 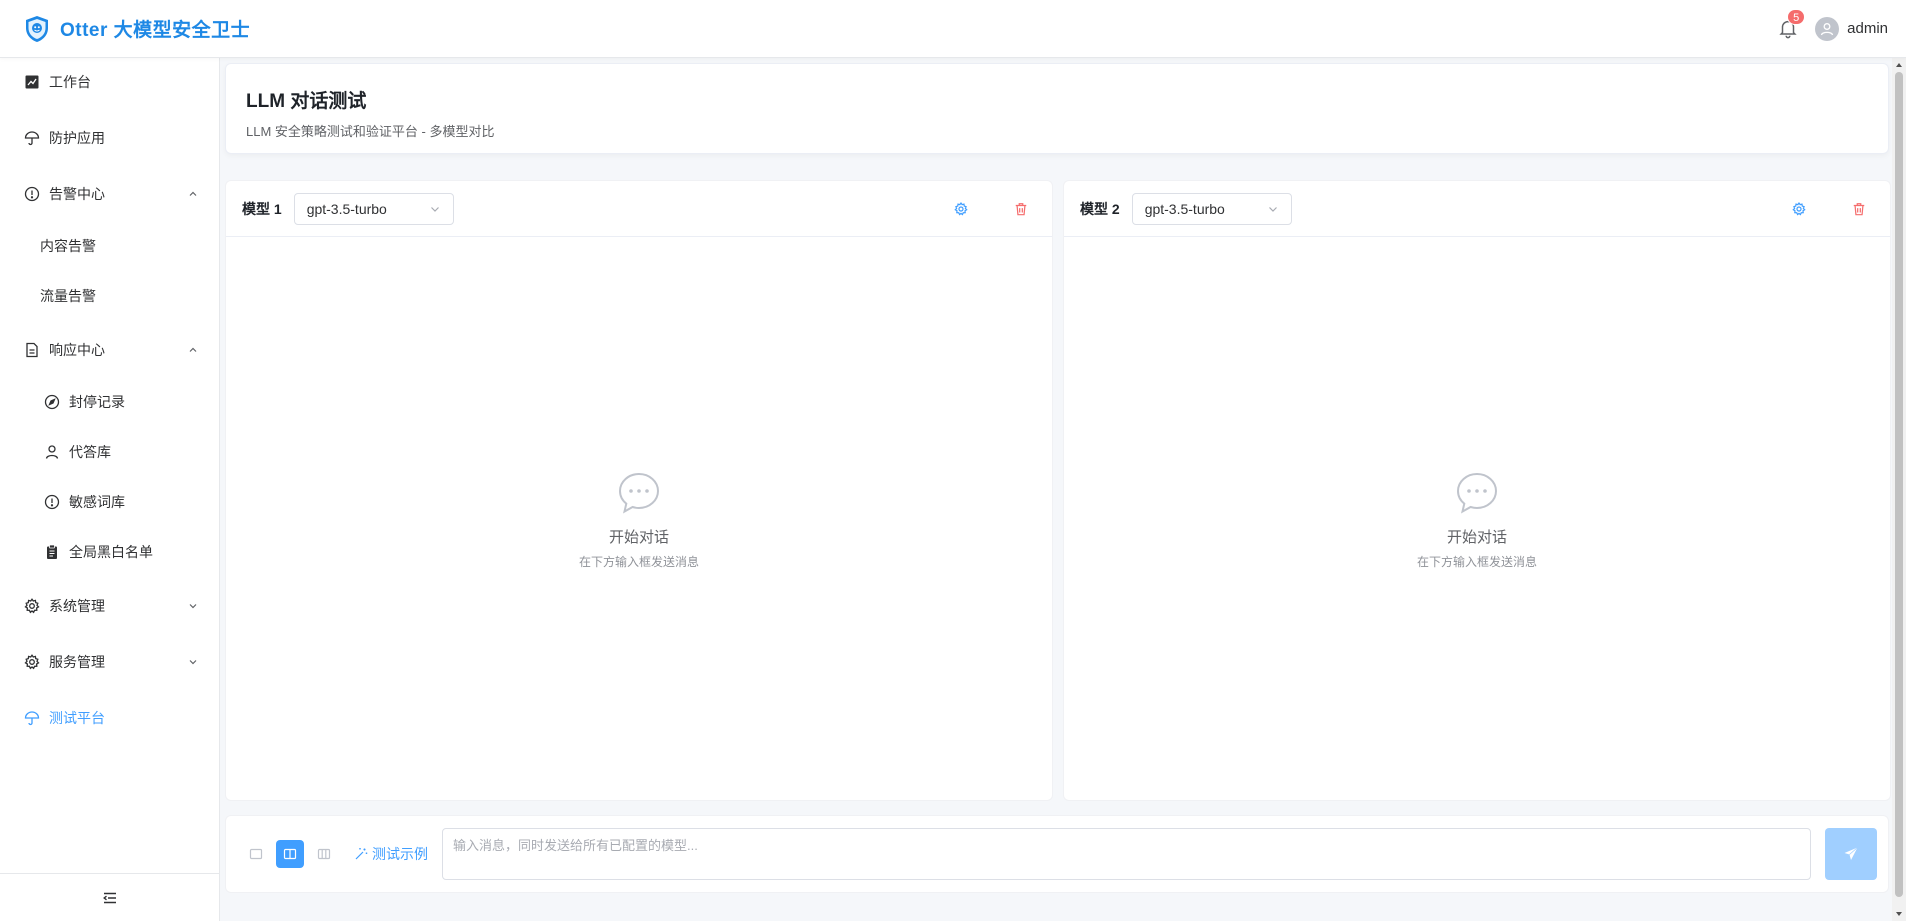 I want to click on sidebar-item-dashboard: 工作台, so click(x=109, y=82).